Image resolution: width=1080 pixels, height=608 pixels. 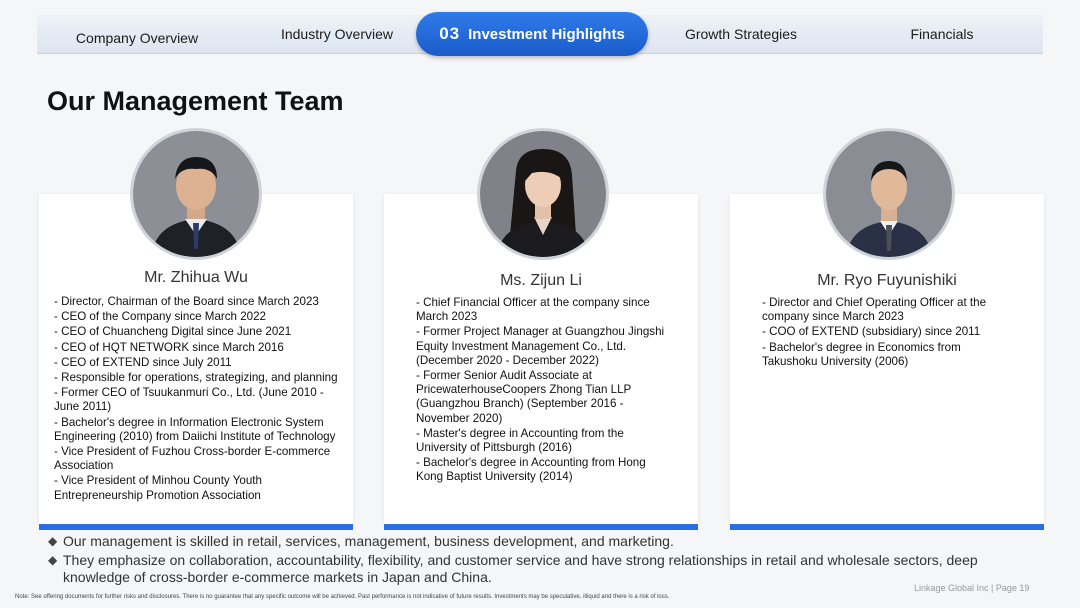 What do you see at coordinates (887, 280) in the screenshot?
I see `member-name: Mr. Ryo Fuyunishiki` at bounding box center [887, 280].